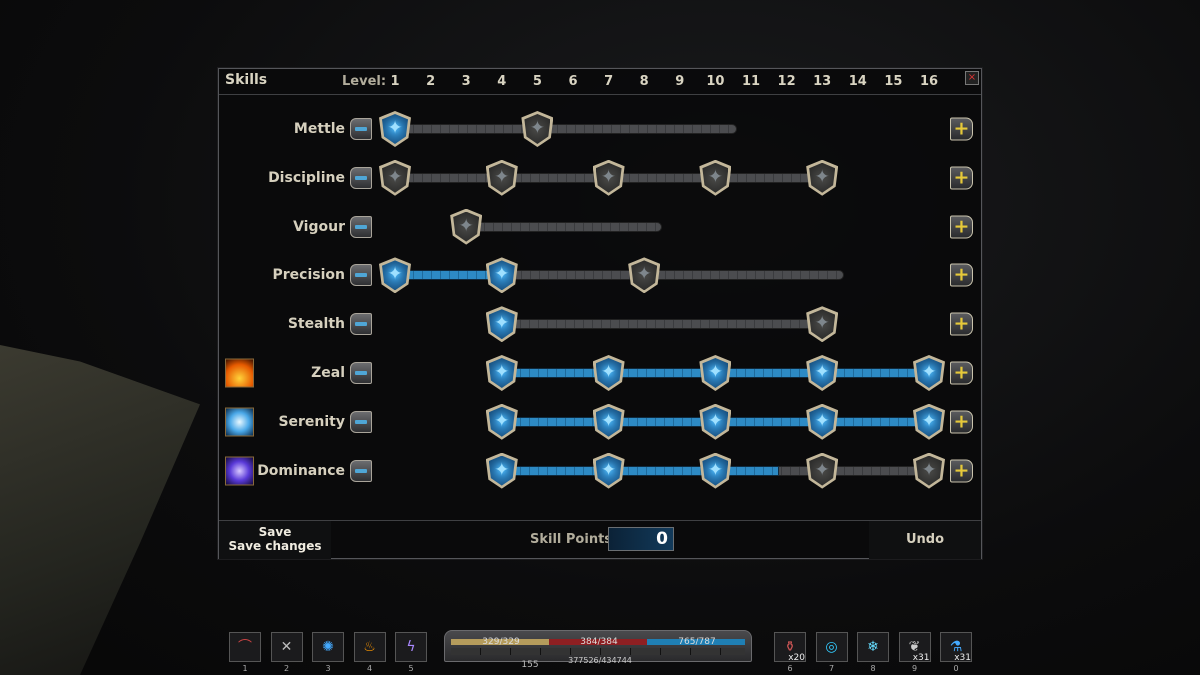 Image resolution: width=1200 pixels, height=675 pixels. I want to click on snowflake-rune-icon: ❄, so click(873, 647).